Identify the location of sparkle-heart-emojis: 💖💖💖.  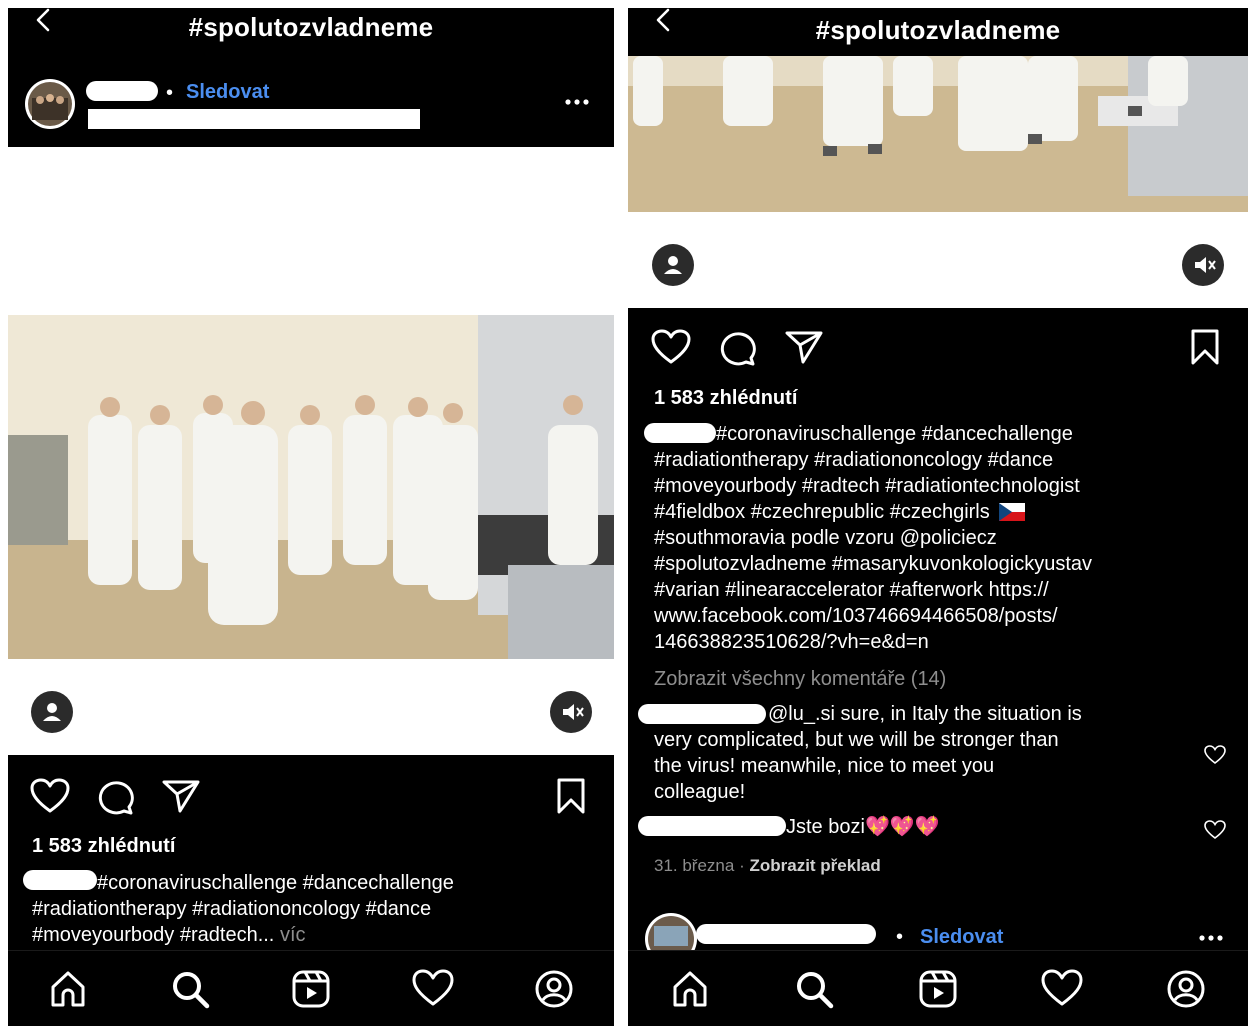
(902, 827).